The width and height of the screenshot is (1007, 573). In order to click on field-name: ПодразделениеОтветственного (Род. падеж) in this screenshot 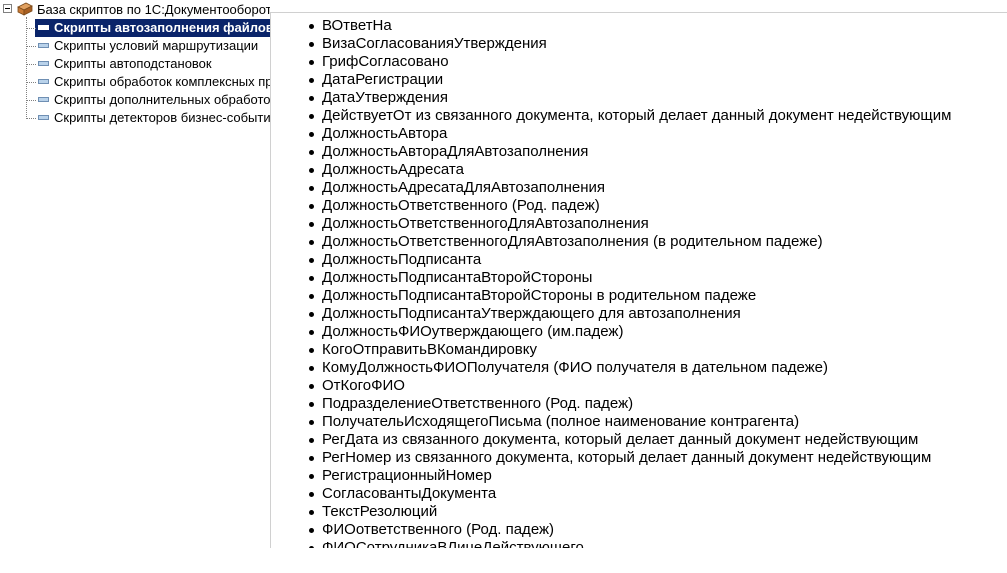, I will do `click(478, 403)`.